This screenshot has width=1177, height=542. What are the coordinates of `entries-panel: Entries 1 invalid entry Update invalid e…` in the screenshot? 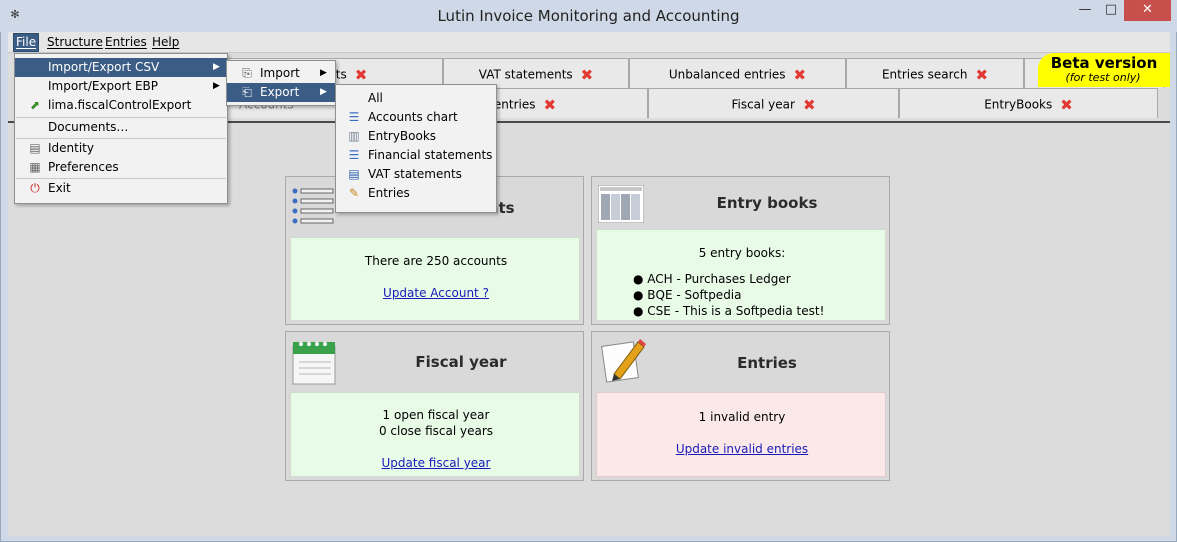 It's located at (740, 406).